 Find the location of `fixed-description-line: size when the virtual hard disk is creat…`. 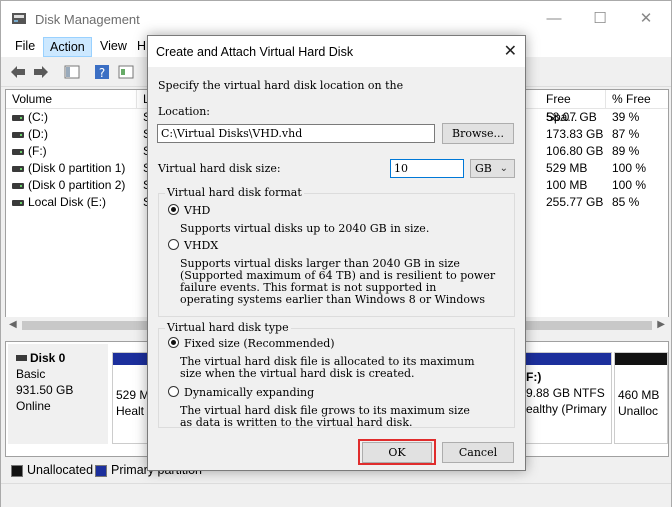

fixed-description-line: size when the virtual hard disk is creat… is located at coordinates (297, 373).